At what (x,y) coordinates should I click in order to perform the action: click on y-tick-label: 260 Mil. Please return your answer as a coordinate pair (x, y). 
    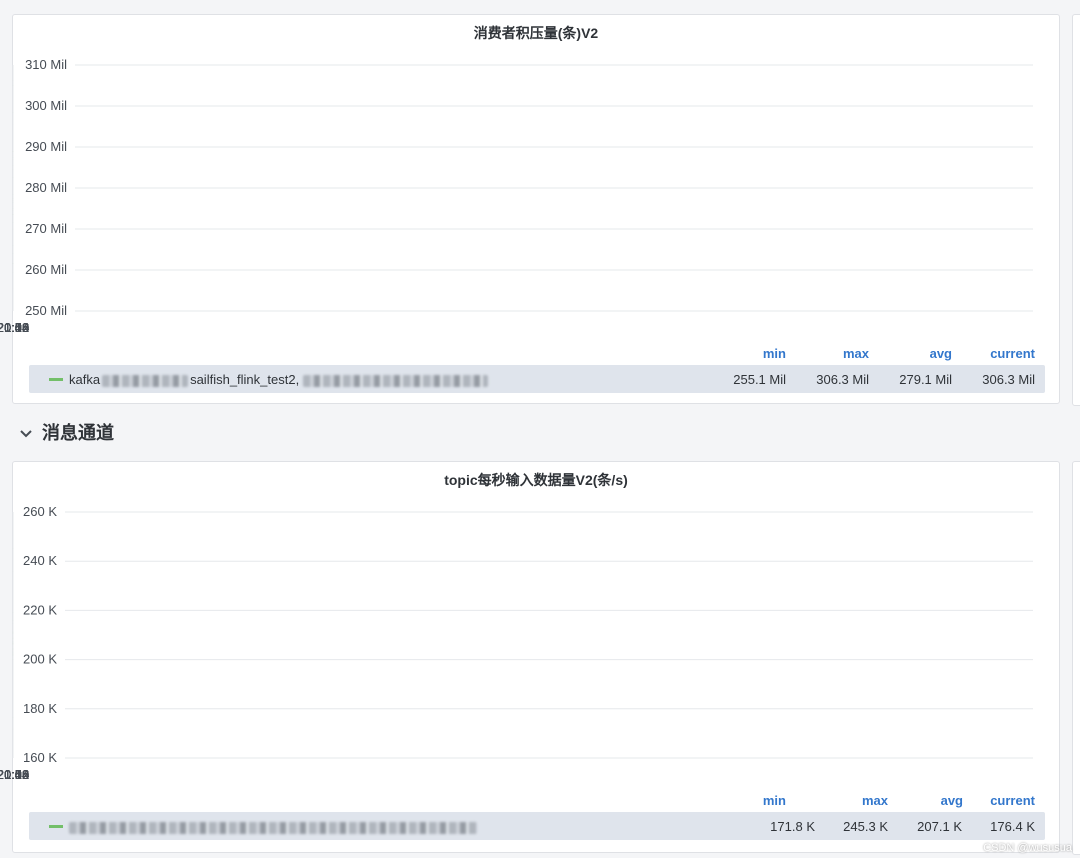
    Looking at the image, I should click on (46, 269).